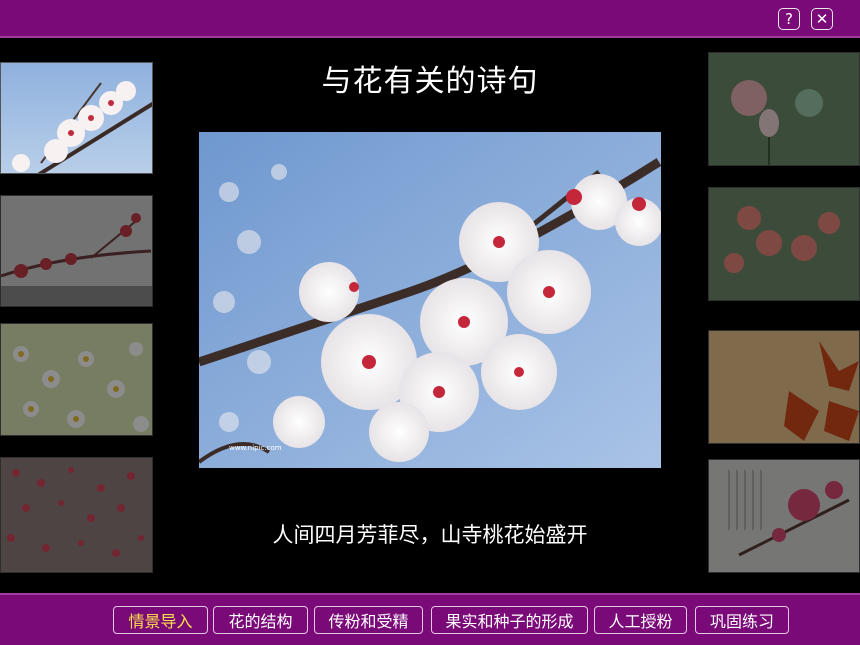 The height and width of the screenshot is (645, 860). I want to click on nav-button-scenario-intro: 情景导入, so click(160, 620).